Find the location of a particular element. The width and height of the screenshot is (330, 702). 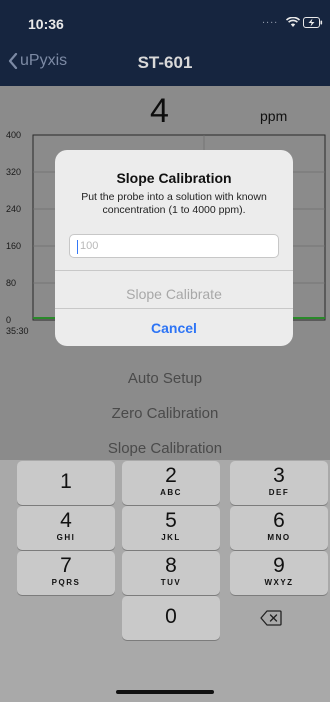

nav-title: ST-601 is located at coordinates (165, 62).